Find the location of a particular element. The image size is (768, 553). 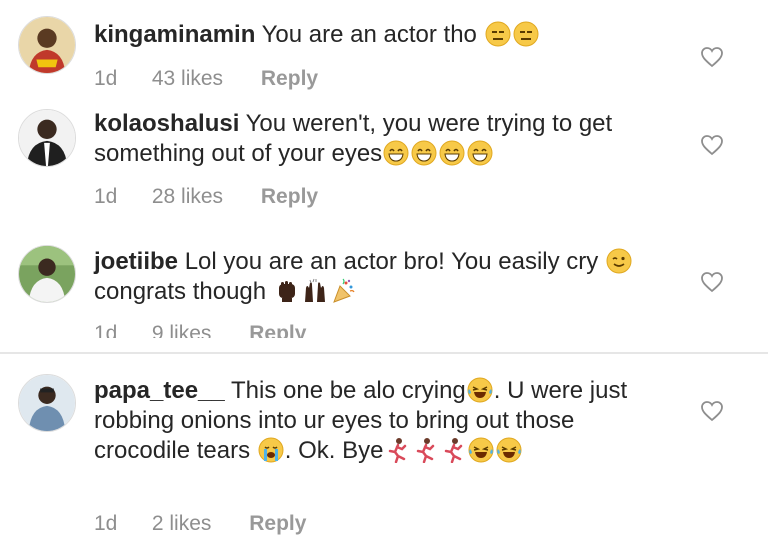

comment-body-3: . Ok. Bye is located at coordinates (334, 450).